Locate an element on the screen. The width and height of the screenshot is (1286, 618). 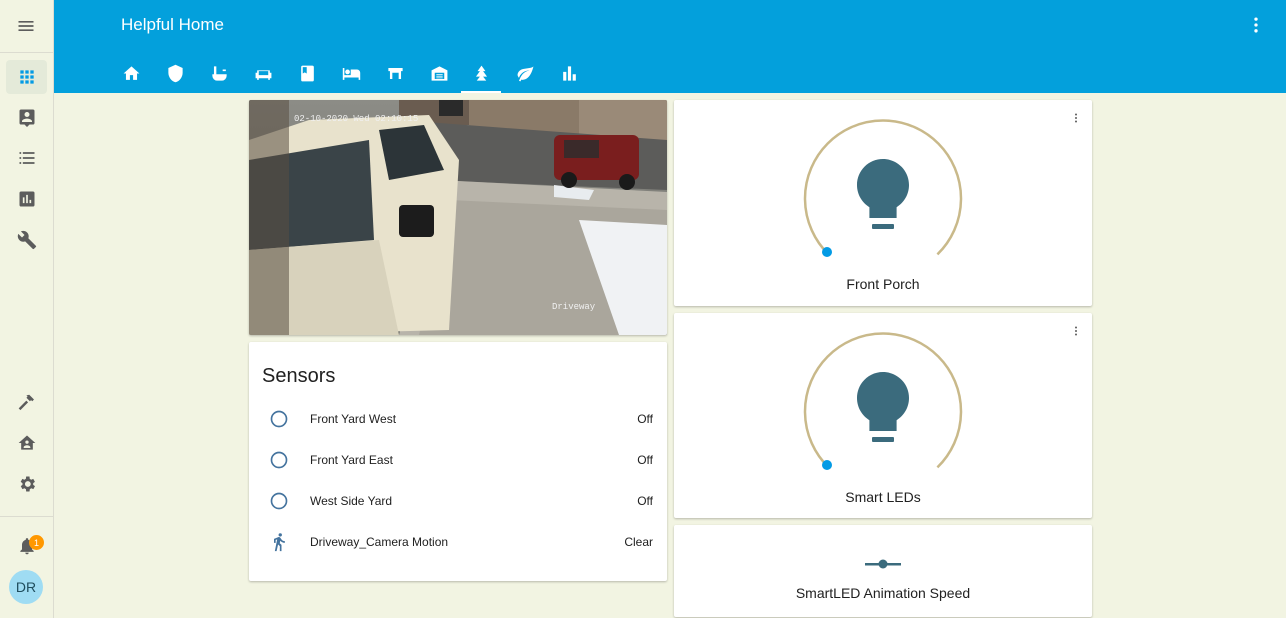
sidebar-item-developer-tools is located at coordinates (26, 402).